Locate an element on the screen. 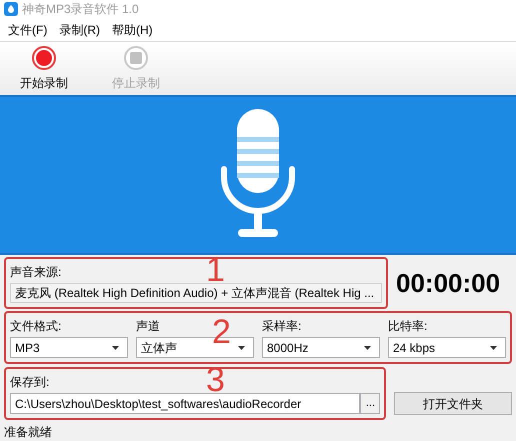  toolbar-button: 开始录制 is located at coordinates (44, 69).